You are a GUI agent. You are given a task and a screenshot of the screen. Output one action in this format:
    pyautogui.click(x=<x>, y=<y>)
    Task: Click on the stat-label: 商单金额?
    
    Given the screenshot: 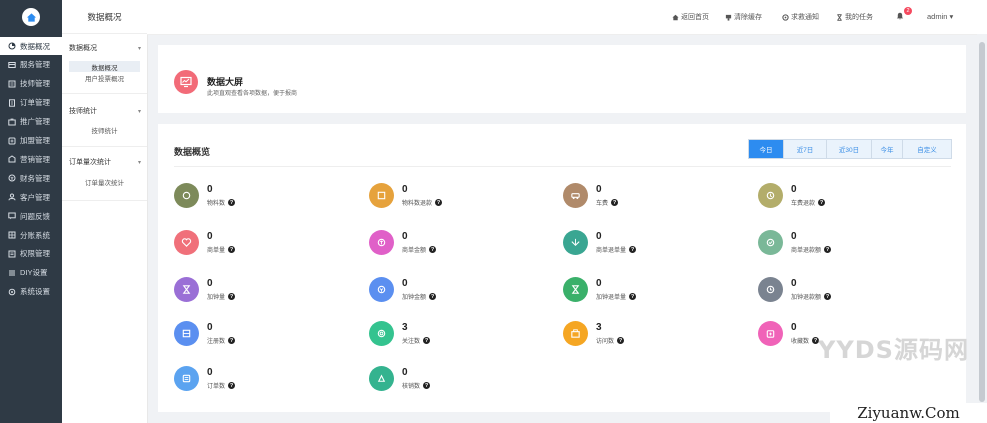 What is the action you would take?
    pyautogui.click(x=419, y=249)
    